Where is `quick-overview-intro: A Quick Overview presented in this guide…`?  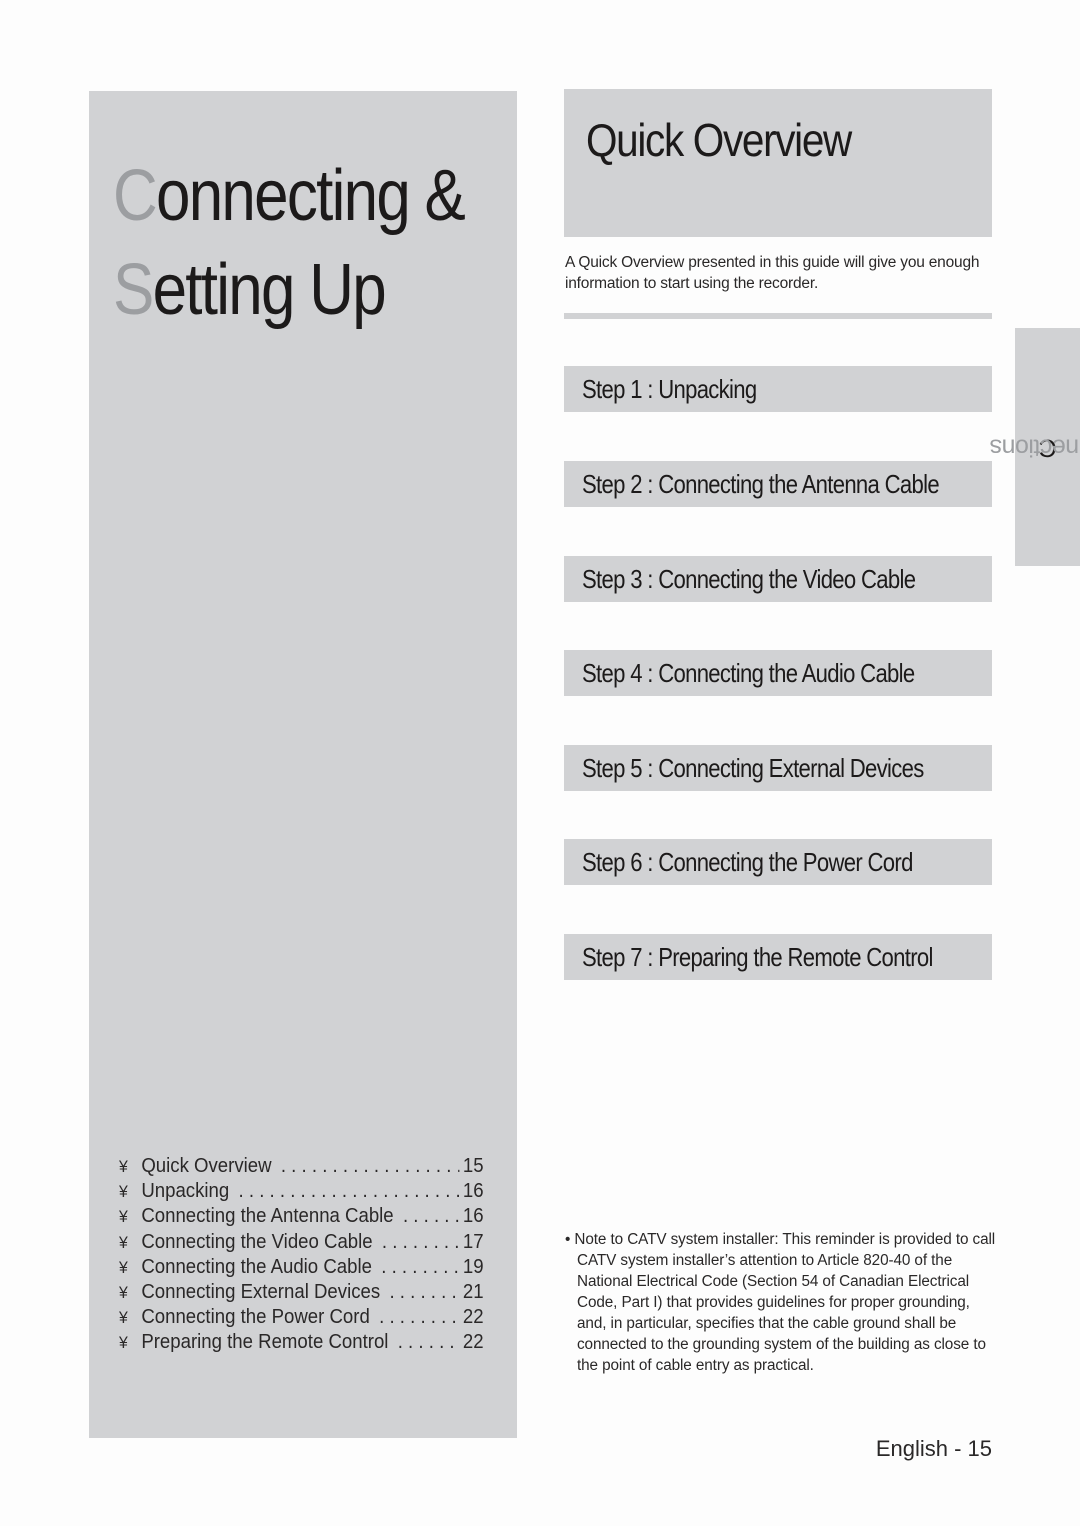
quick-overview-intro: A Quick Overview presented in this guide… is located at coordinates (772, 273).